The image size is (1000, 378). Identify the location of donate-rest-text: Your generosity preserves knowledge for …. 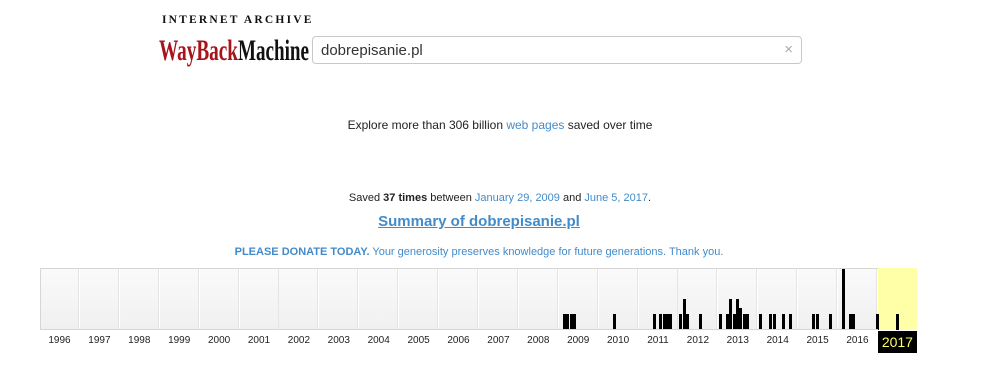
(546, 252).